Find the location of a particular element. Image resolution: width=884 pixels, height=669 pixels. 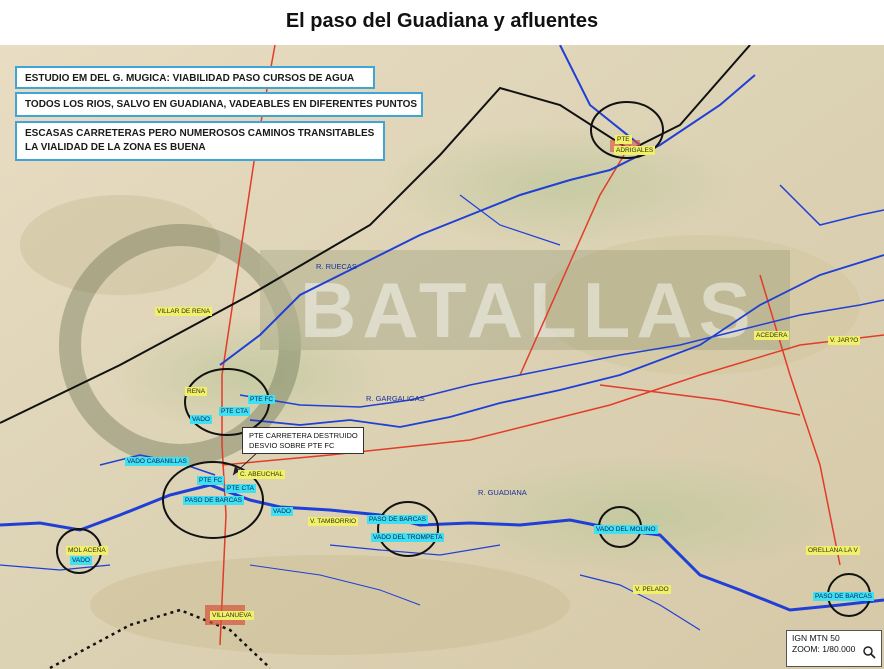

place-rena: RENA is located at coordinates (196, 391).